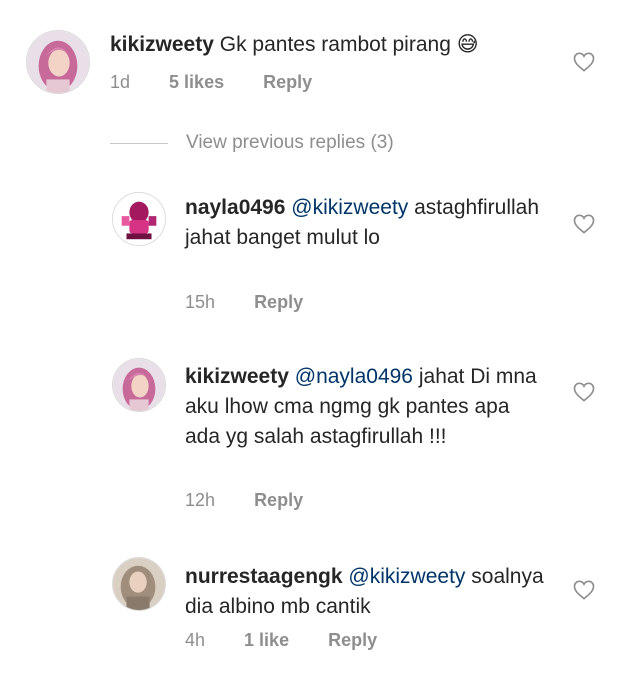 Image resolution: width=633 pixels, height=680 pixels. I want to click on avatar-logo-icon, so click(139, 219).